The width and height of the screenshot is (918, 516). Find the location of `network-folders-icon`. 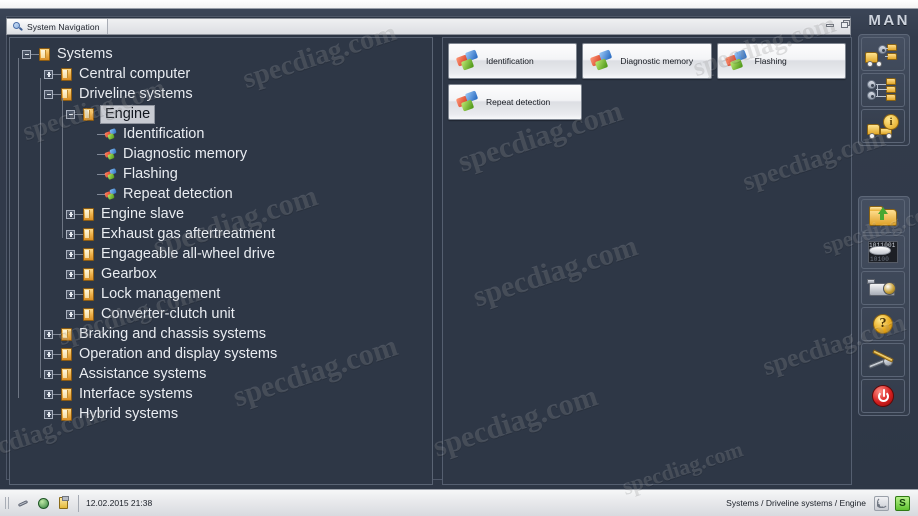

network-folders-icon is located at coordinates (883, 90).